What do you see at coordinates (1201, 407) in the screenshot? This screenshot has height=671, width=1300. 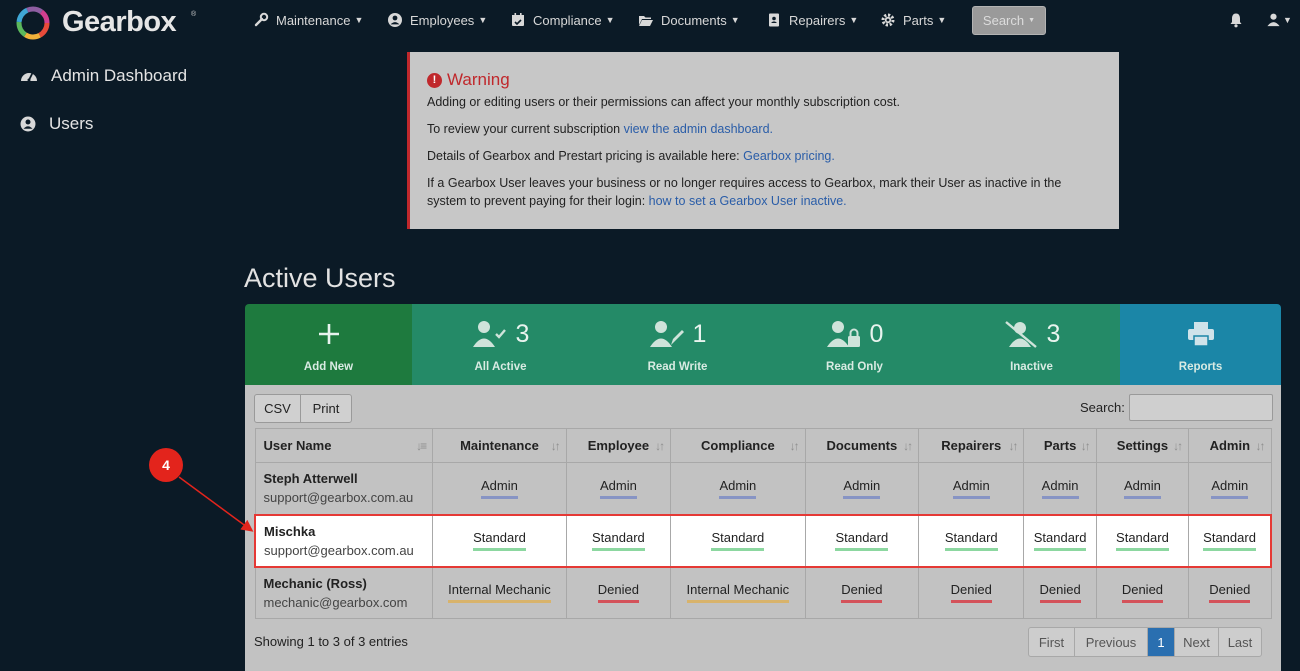 I see `table-search-input` at bounding box center [1201, 407].